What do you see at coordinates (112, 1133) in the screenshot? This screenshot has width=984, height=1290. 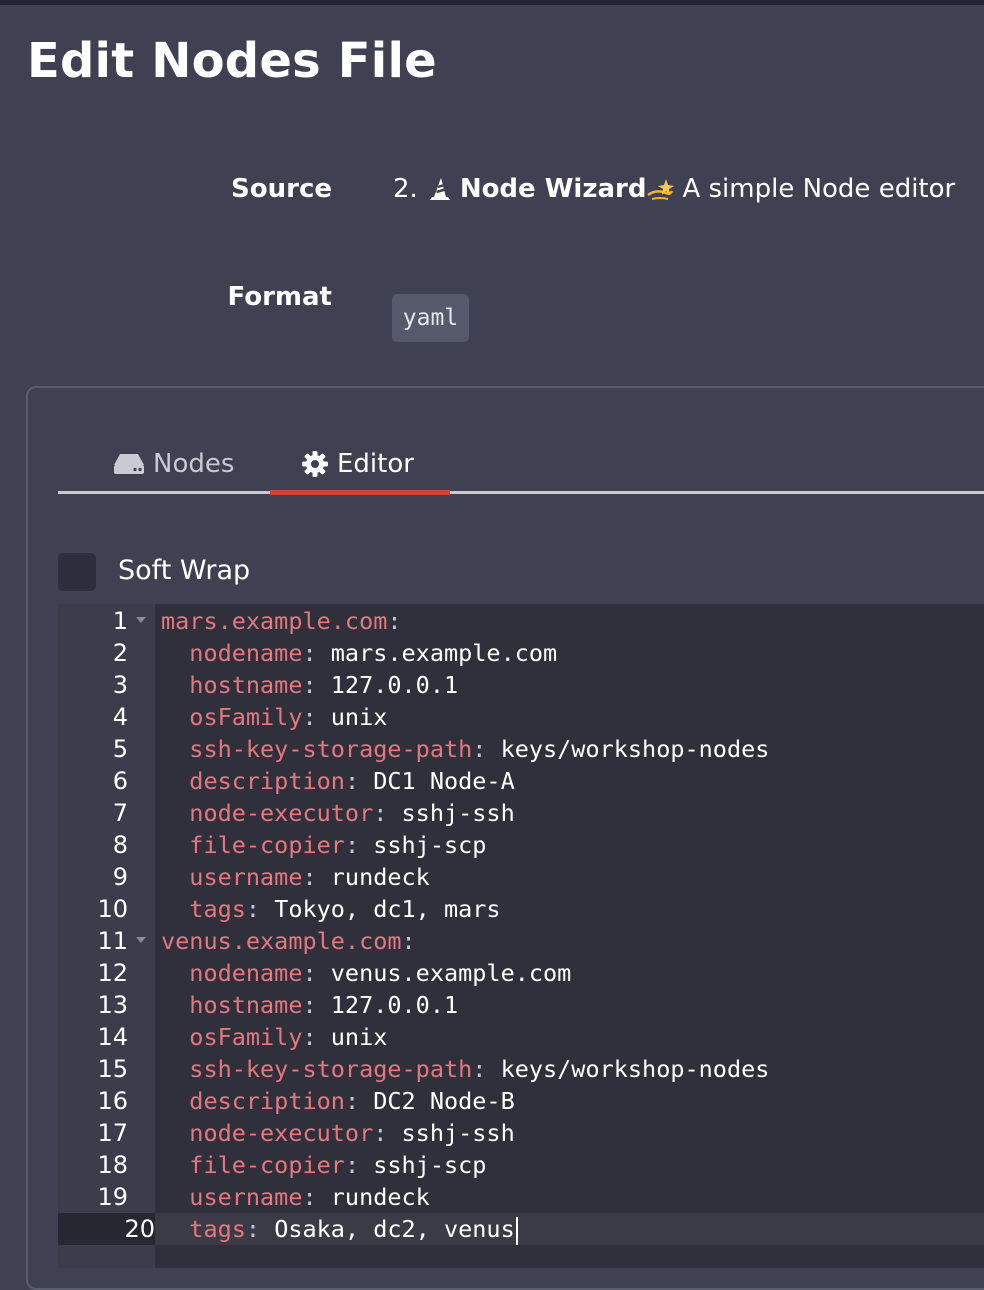 I see `line-number-text: 17` at bounding box center [112, 1133].